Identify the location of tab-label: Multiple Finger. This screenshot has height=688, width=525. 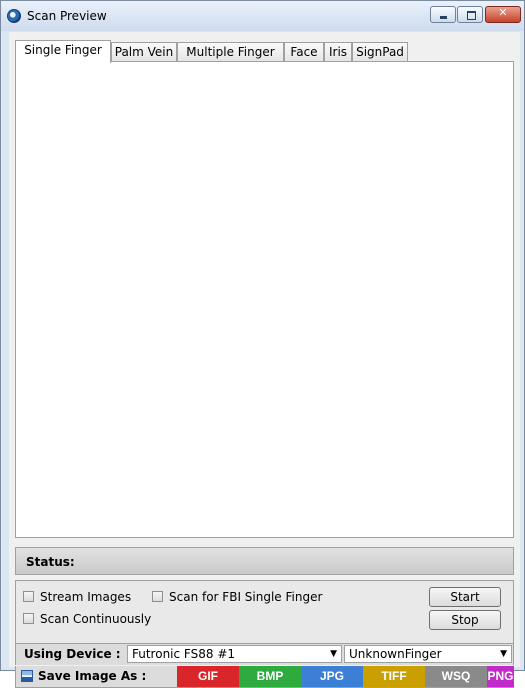
(230, 52).